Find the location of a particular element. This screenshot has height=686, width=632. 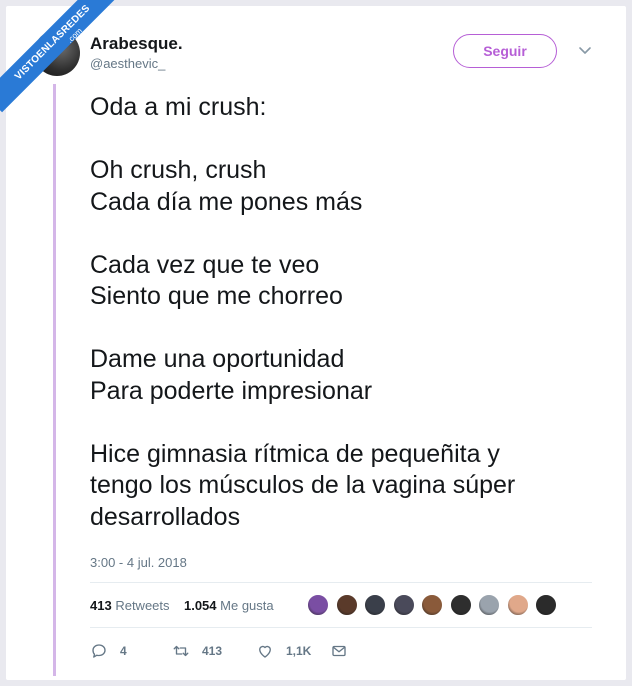

retweets-label: Retweets is located at coordinates (142, 605).